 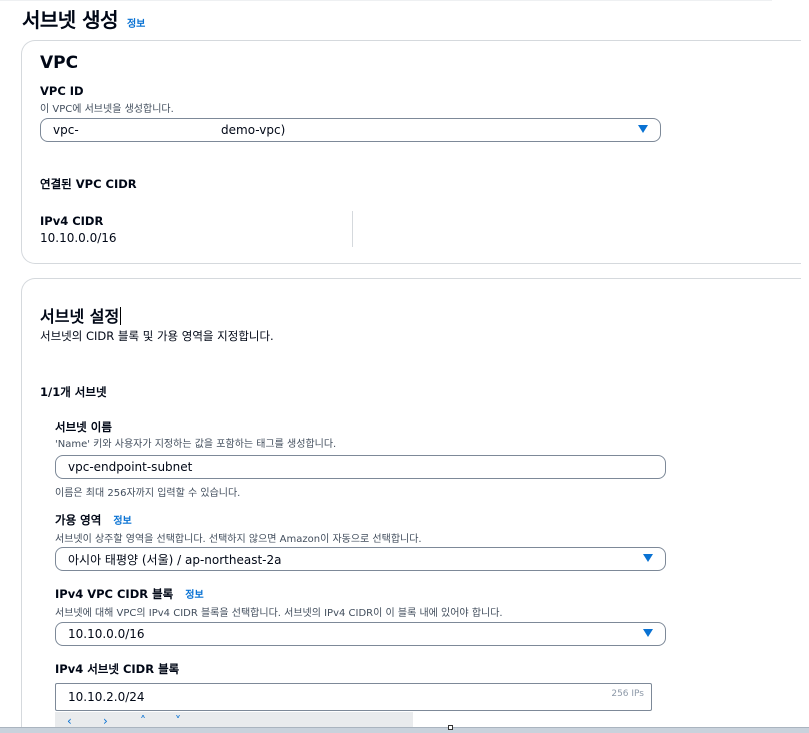 What do you see at coordinates (157, 336) in the screenshot?
I see `subnet-section-description: 서브넷의 CIDR 블록 및 가용 영역을 지정합니다.` at bounding box center [157, 336].